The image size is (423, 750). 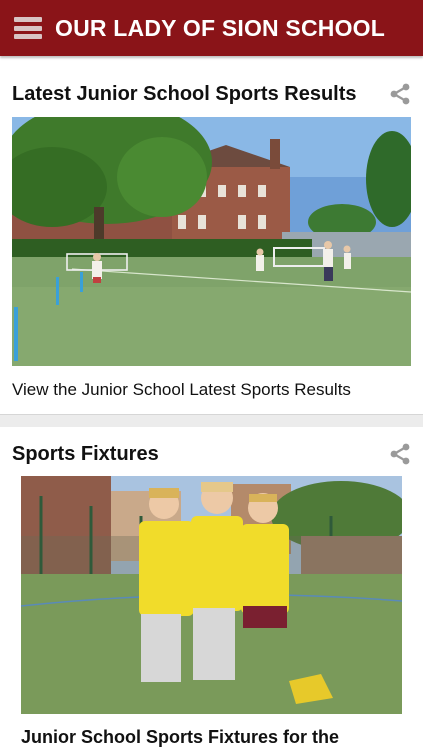 What do you see at coordinates (180, 737) in the screenshot?
I see `sports-fixtures-link: Junior School Sports Fixtures for the` at bounding box center [180, 737].